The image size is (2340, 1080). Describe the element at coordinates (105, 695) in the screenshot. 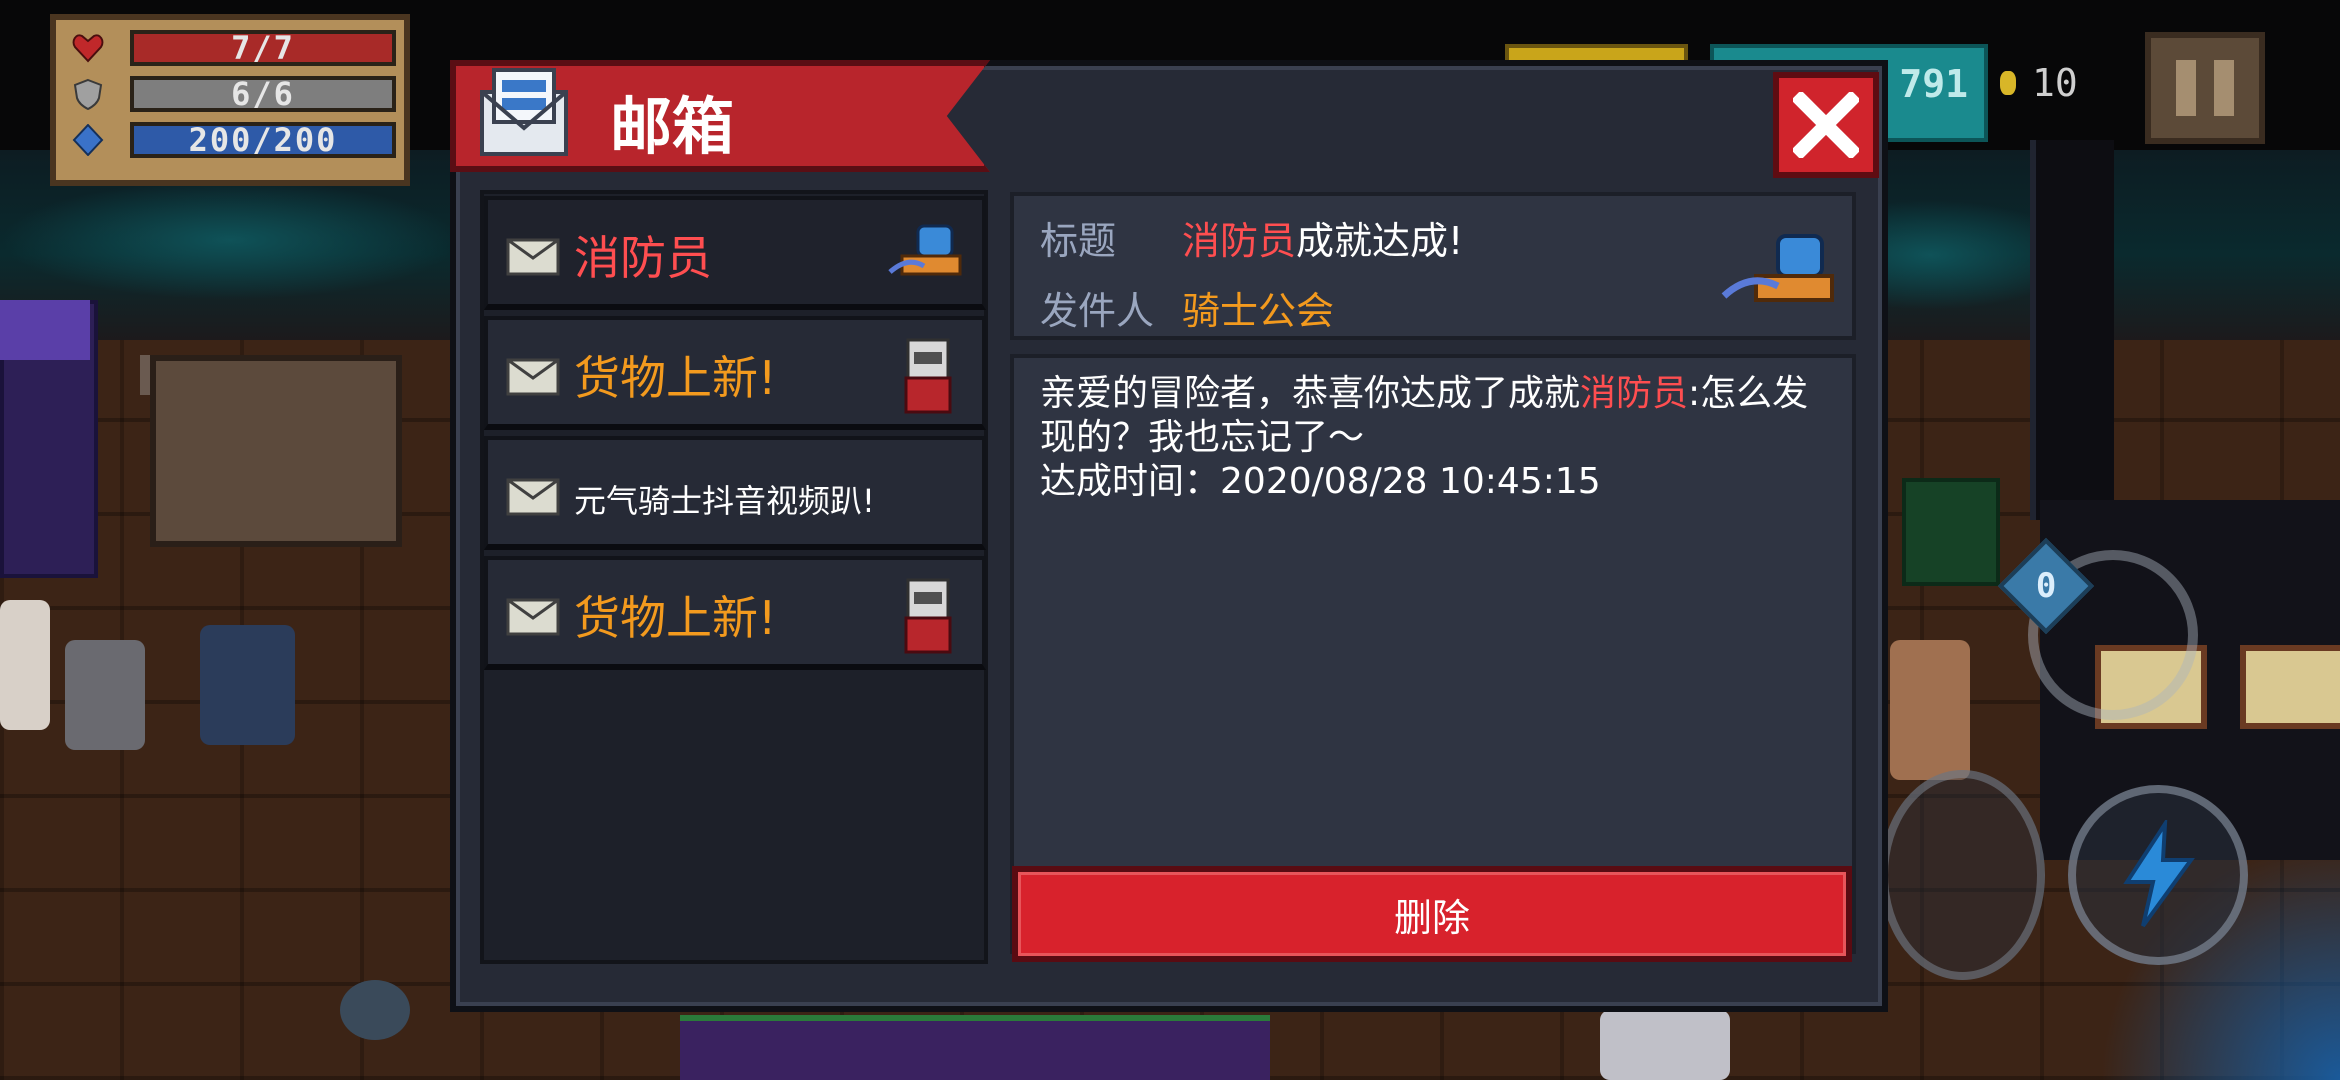

I see `robot-sprite` at that location.